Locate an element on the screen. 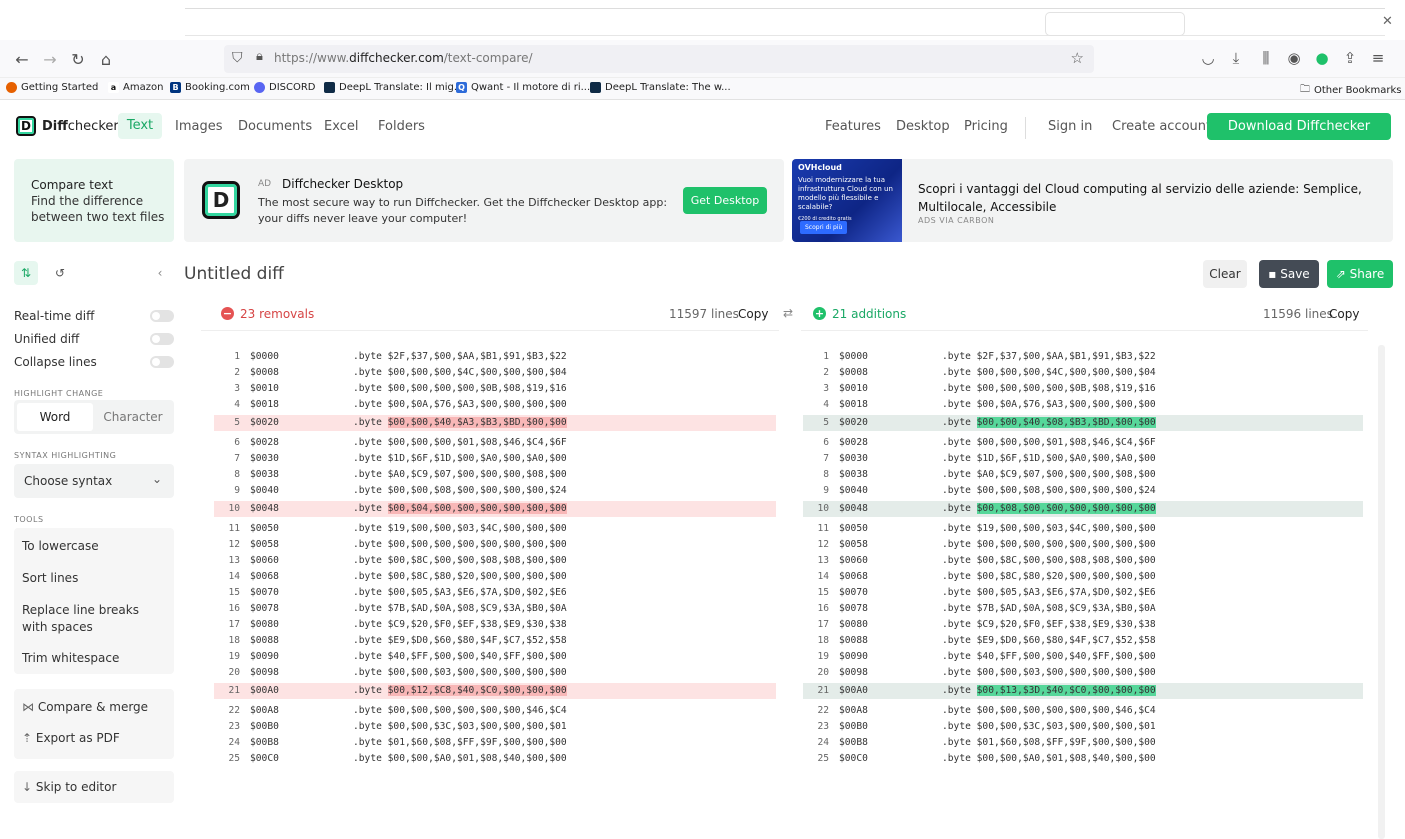 This screenshot has height=839, width=1405. word-option: Word is located at coordinates (55, 417).